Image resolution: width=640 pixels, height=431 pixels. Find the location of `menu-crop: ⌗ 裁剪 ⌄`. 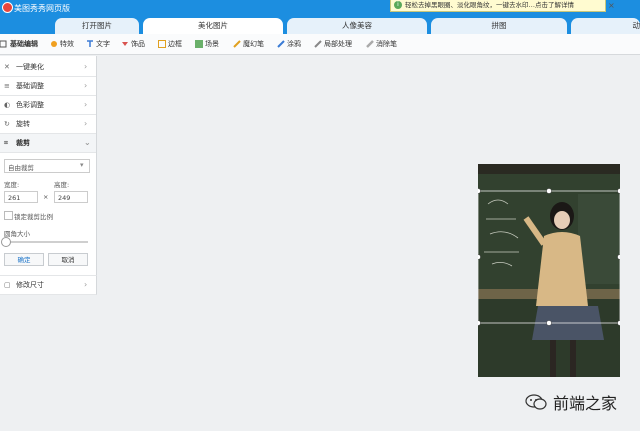

menu-crop: ⌗ 裁剪 ⌄ is located at coordinates (48, 143).